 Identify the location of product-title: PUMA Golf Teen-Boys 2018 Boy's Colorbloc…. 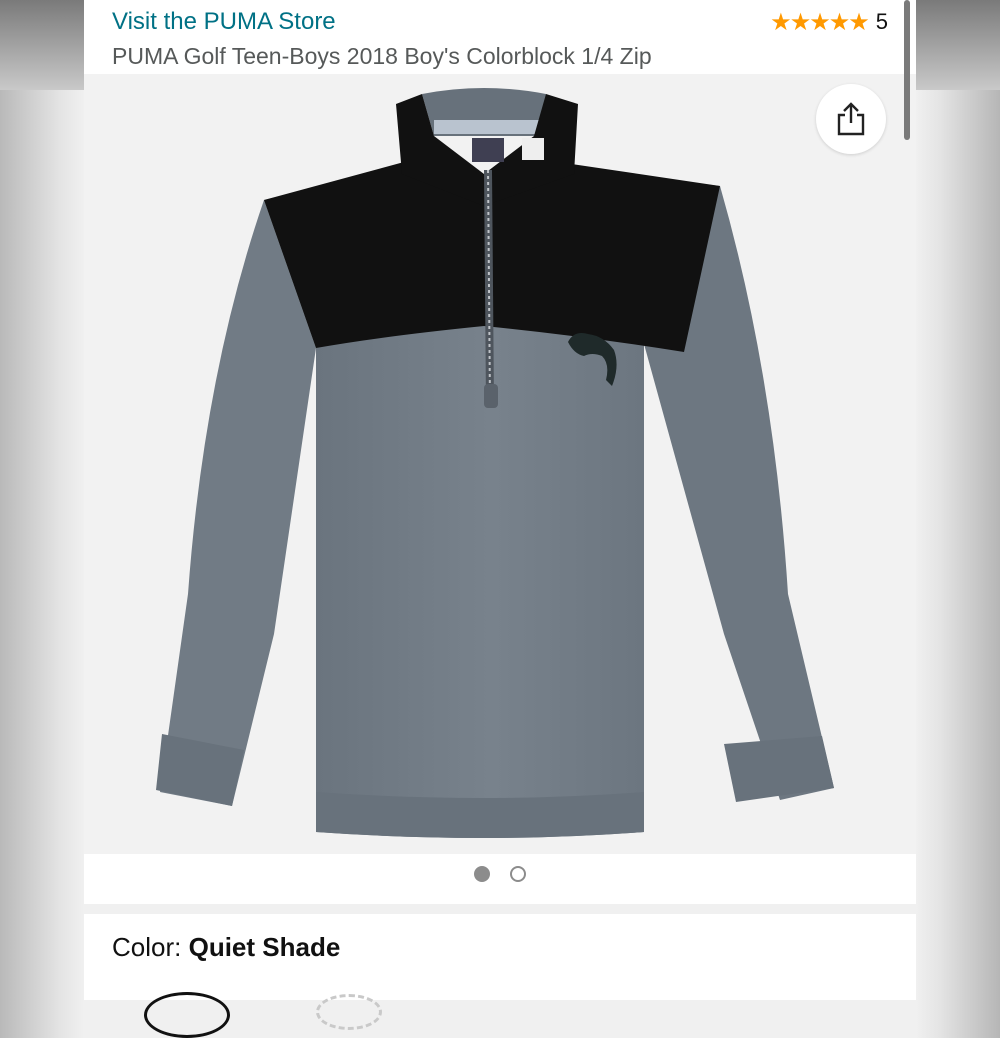
(382, 56).